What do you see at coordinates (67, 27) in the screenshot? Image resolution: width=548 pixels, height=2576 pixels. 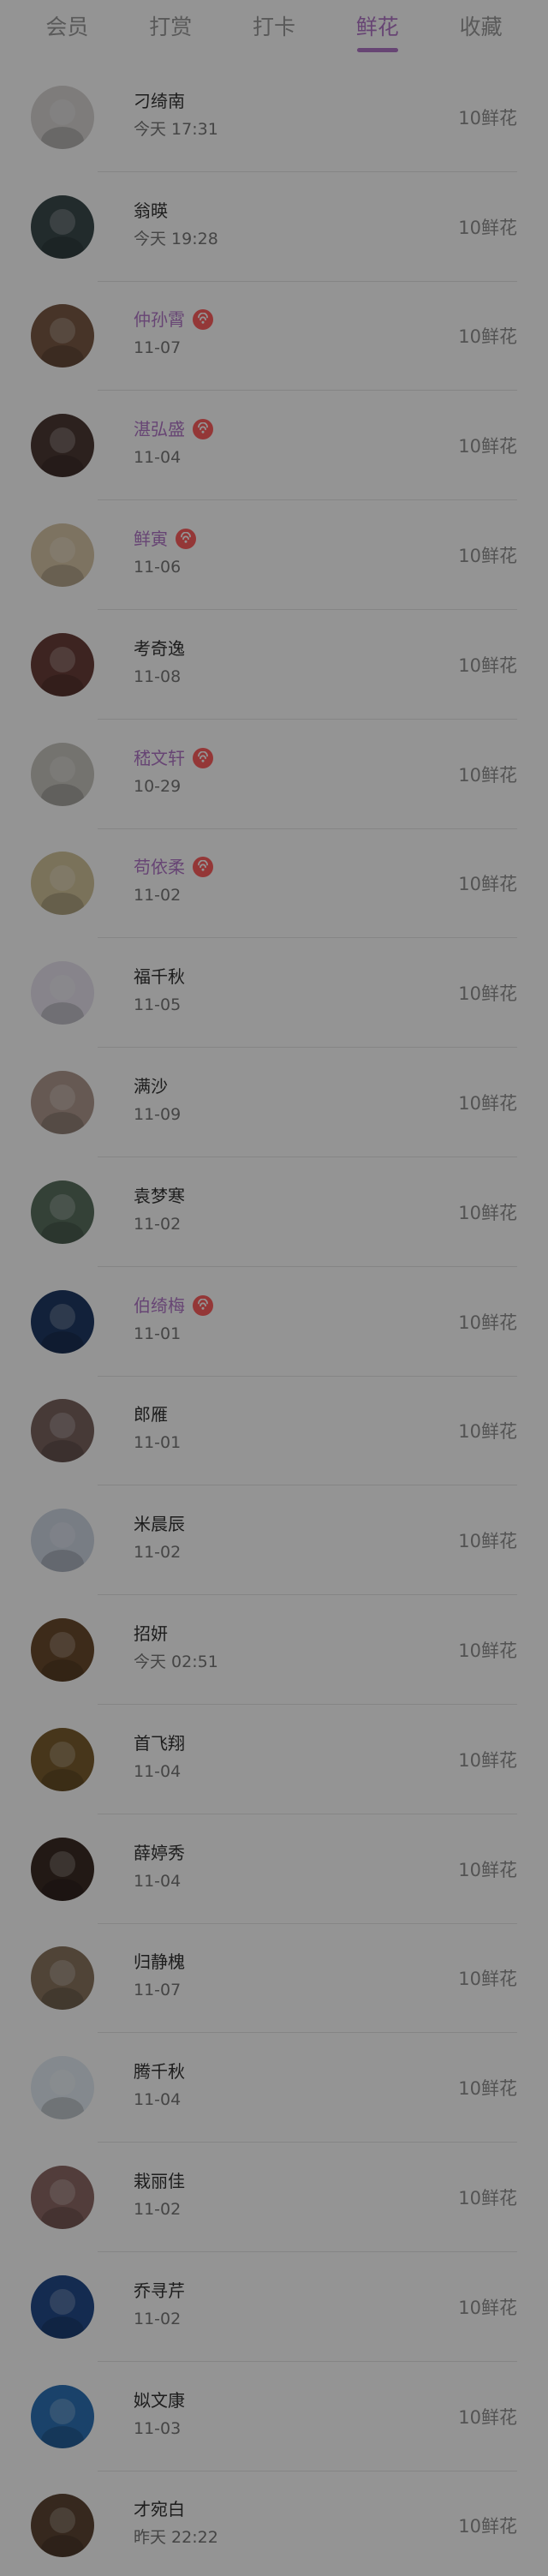 I see `tab-members: 会员` at bounding box center [67, 27].